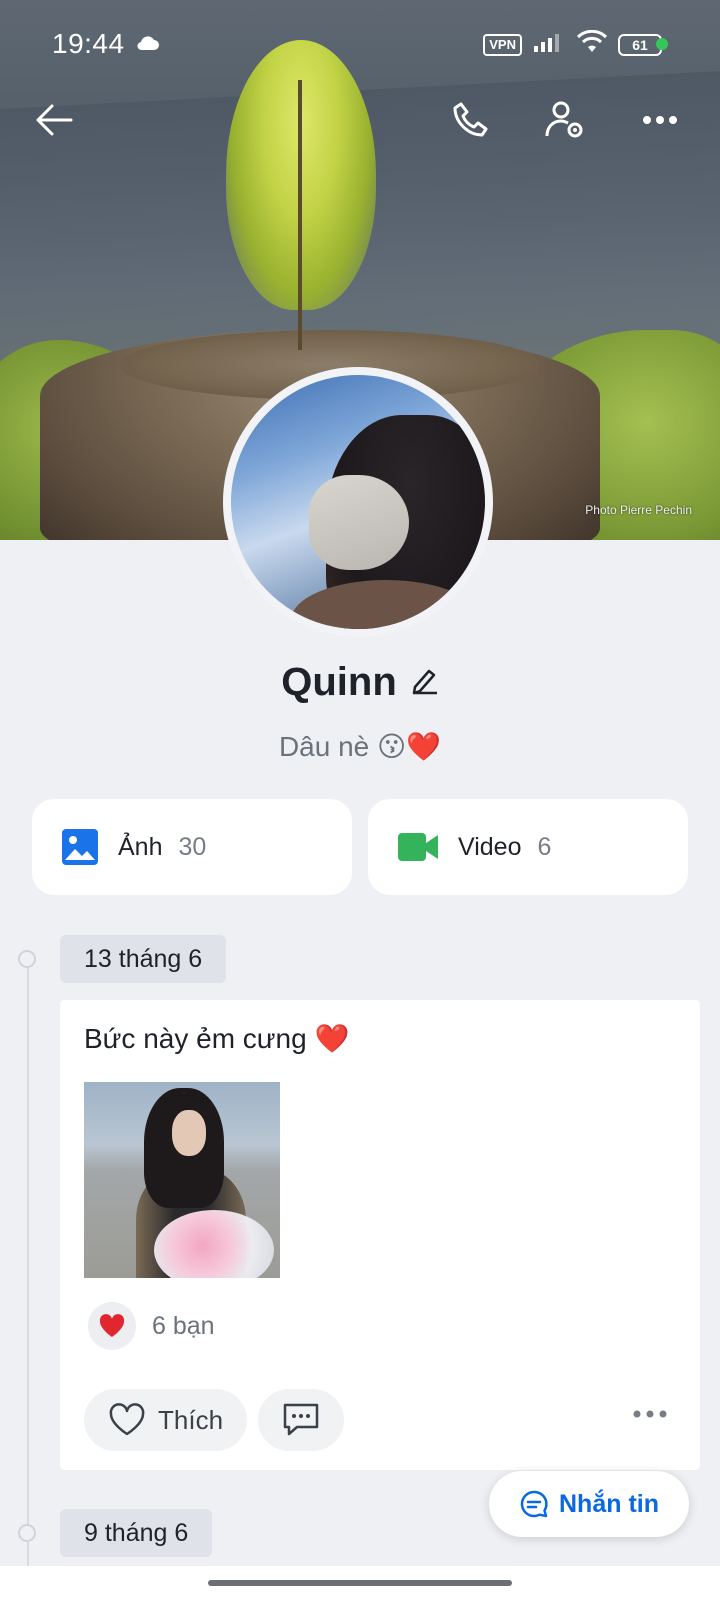 This screenshot has height=1600, width=720. I want to click on photo-icon, so click(80, 847).